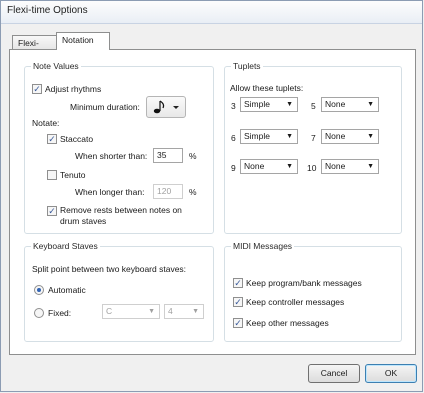  What do you see at coordinates (67, 290) in the screenshot?
I see `automatic-label: Automatic` at bounding box center [67, 290].